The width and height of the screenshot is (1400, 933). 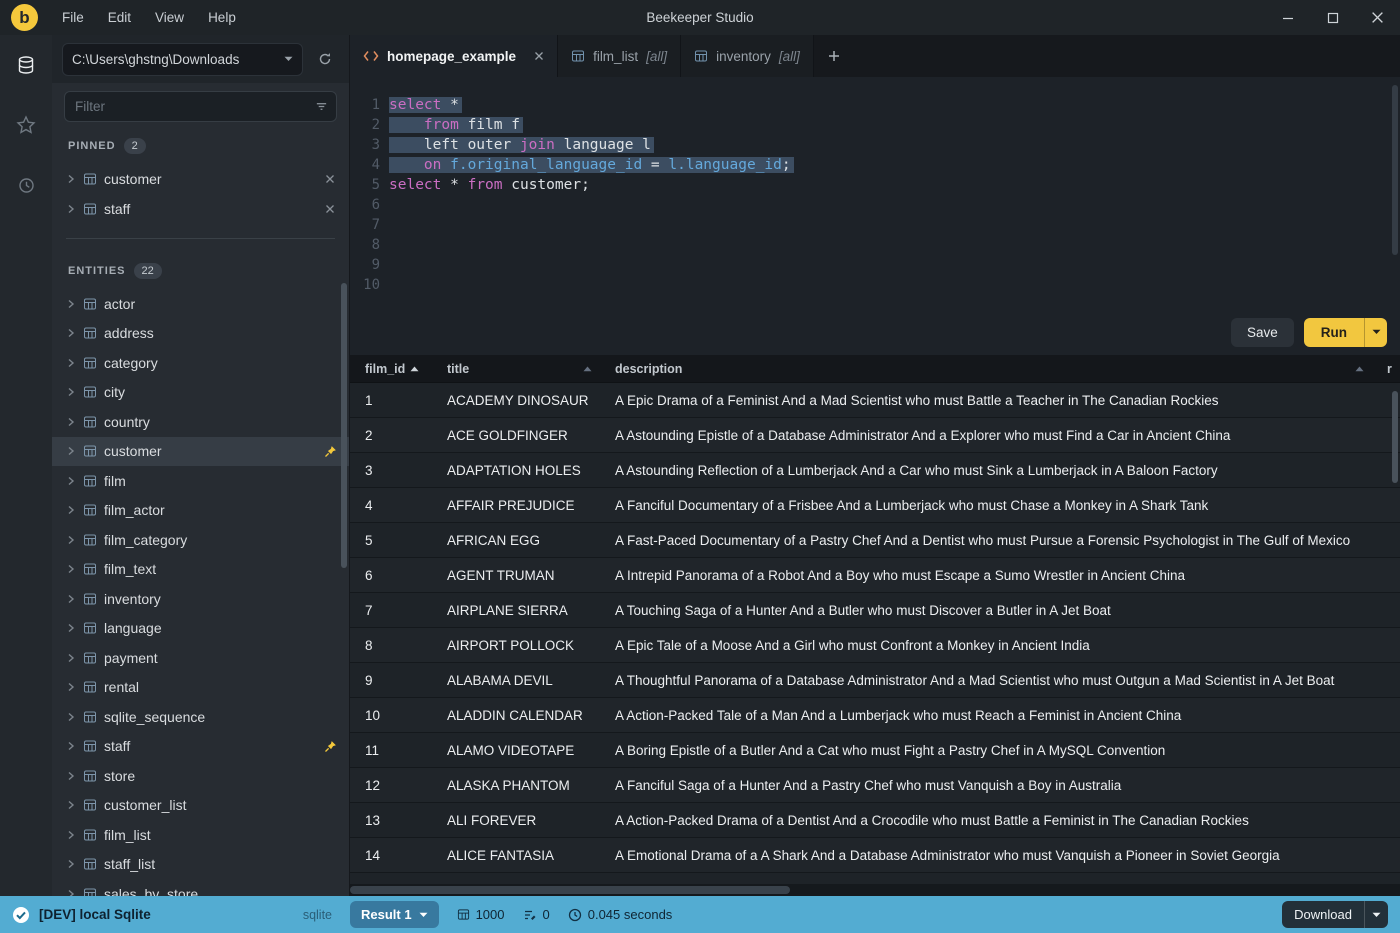 What do you see at coordinates (516, 610) in the screenshot?
I see `cell-title: AIRPLANE SIERRA` at bounding box center [516, 610].